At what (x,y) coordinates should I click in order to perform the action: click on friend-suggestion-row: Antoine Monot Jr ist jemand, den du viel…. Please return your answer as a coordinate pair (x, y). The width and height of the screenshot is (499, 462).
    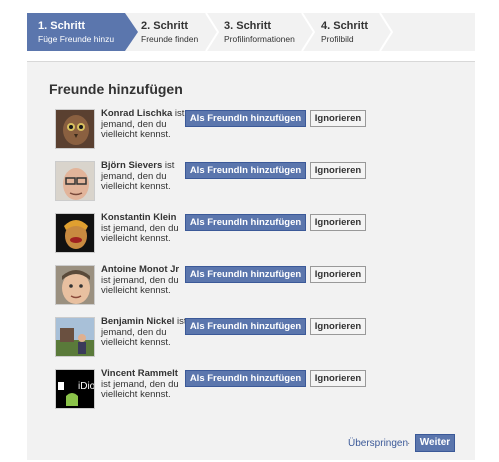
    Looking at the image, I should click on (255, 285).